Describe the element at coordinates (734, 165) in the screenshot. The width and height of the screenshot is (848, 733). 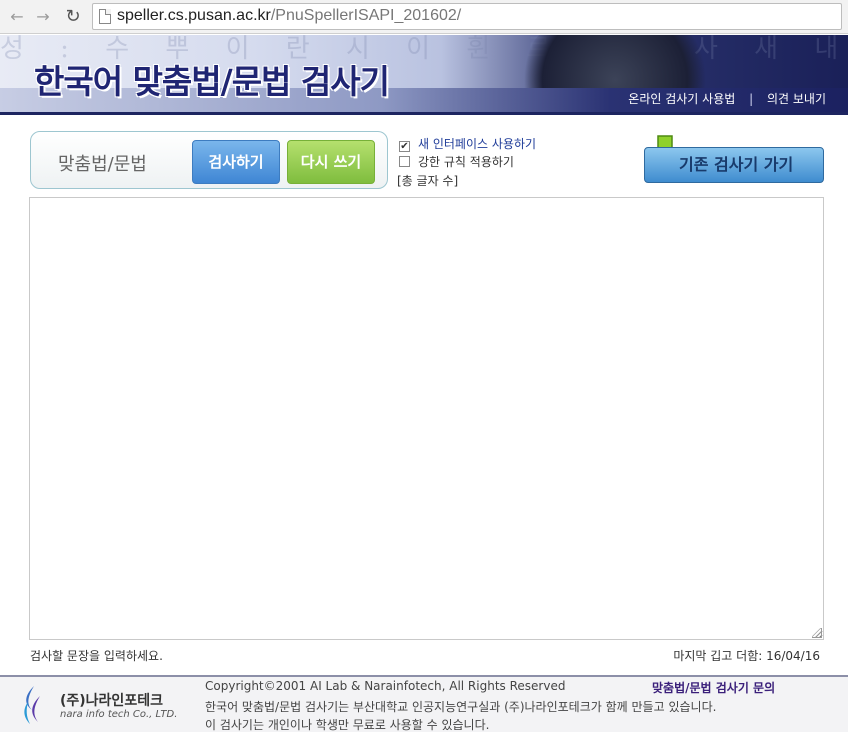
I see `old-checker-button: 기존 검사기 가기` at that location.